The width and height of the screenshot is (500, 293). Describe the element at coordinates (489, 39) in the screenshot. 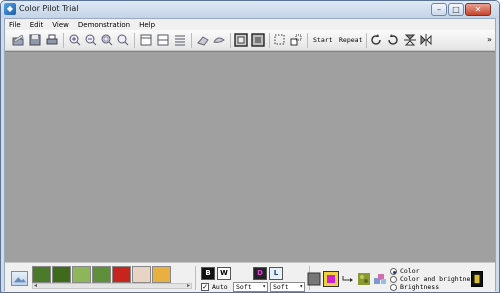

I see `toolbar-overflow-button: »` at that location.